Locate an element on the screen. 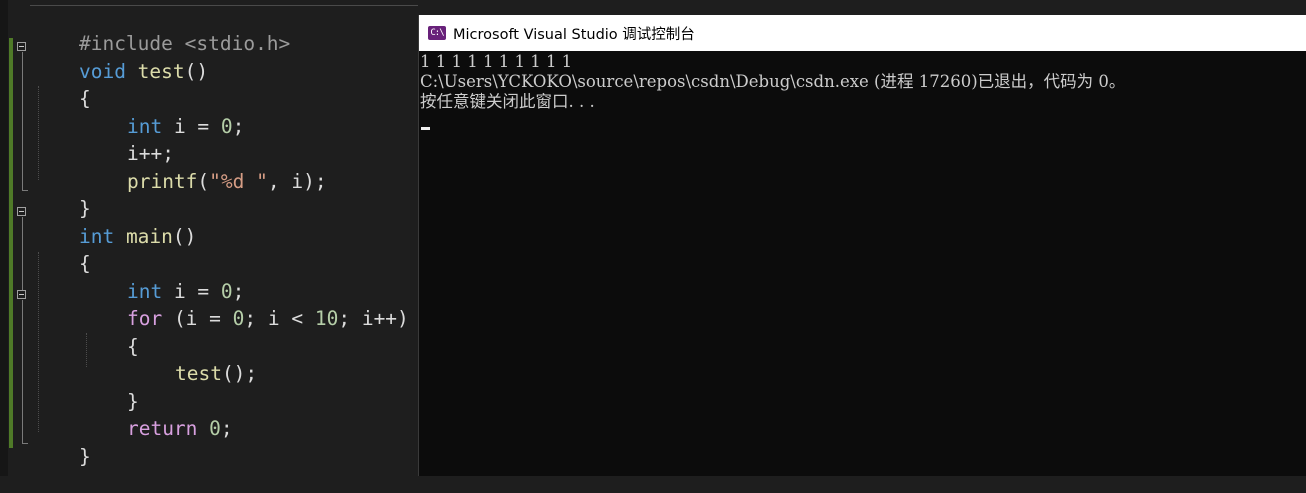 The width and height of the screenshot is (1306, 493). control-keyword: return is located at coordinates (162, 428).